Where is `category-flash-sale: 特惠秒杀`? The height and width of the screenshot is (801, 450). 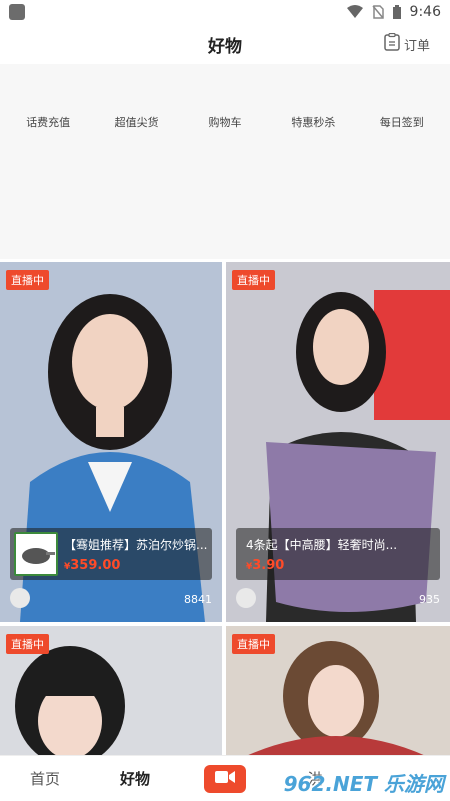 category-flash-sale: 特惠秒杀 is located at coordinates (313, 122).